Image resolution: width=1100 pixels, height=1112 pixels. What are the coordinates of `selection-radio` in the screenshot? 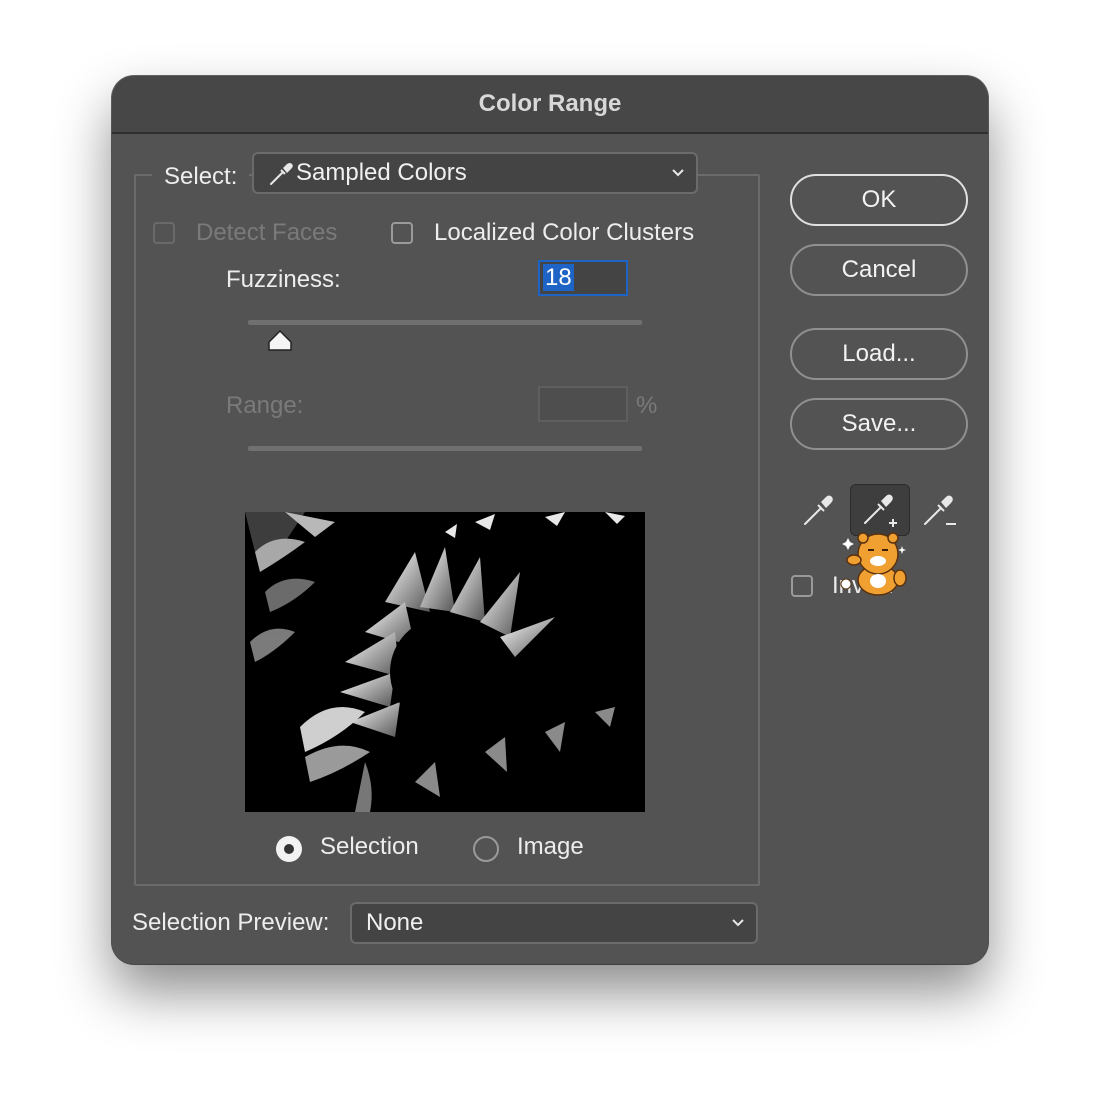 It's located at (289, 849).